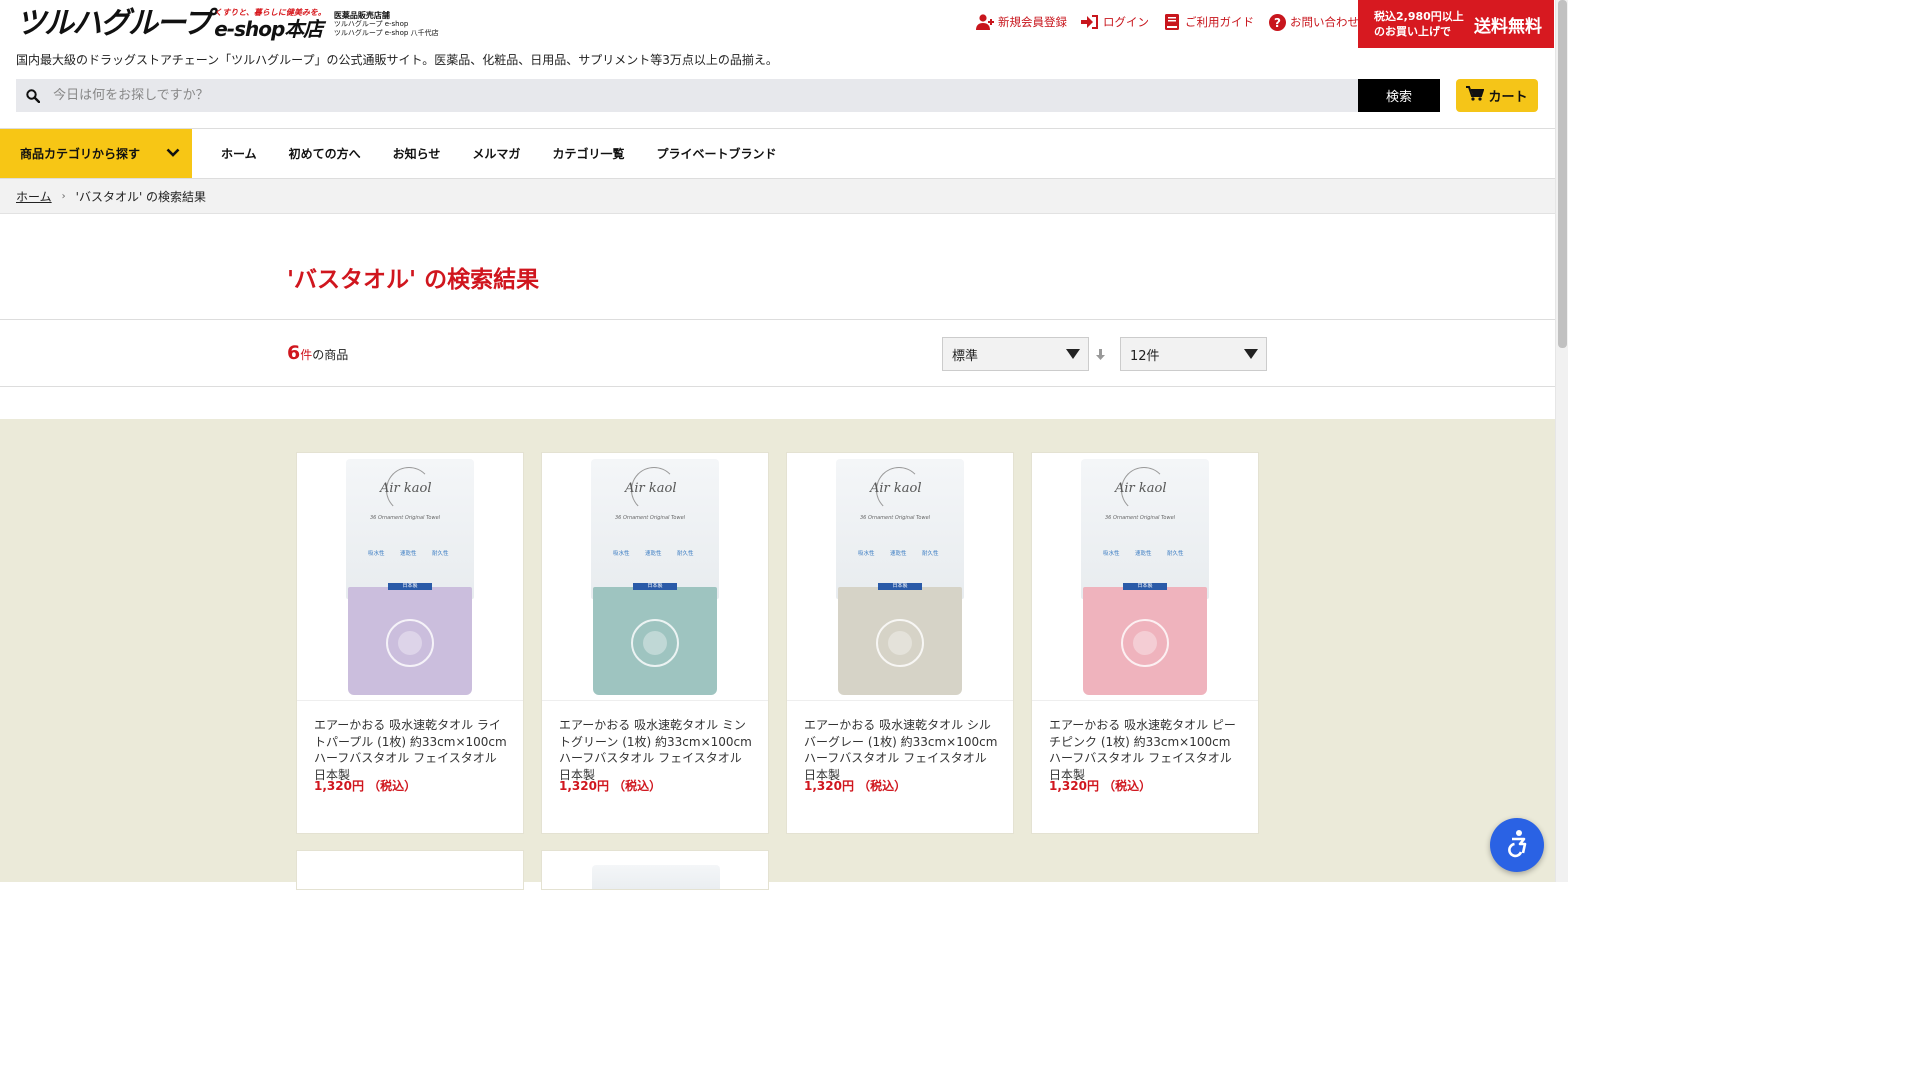 Image resolution: width=1920 pixels, height=1080 pixels. What do you see at coordinates (1475, 95) in the screenshot?
I see `cart-icon` at bounding box center [1475, 95].